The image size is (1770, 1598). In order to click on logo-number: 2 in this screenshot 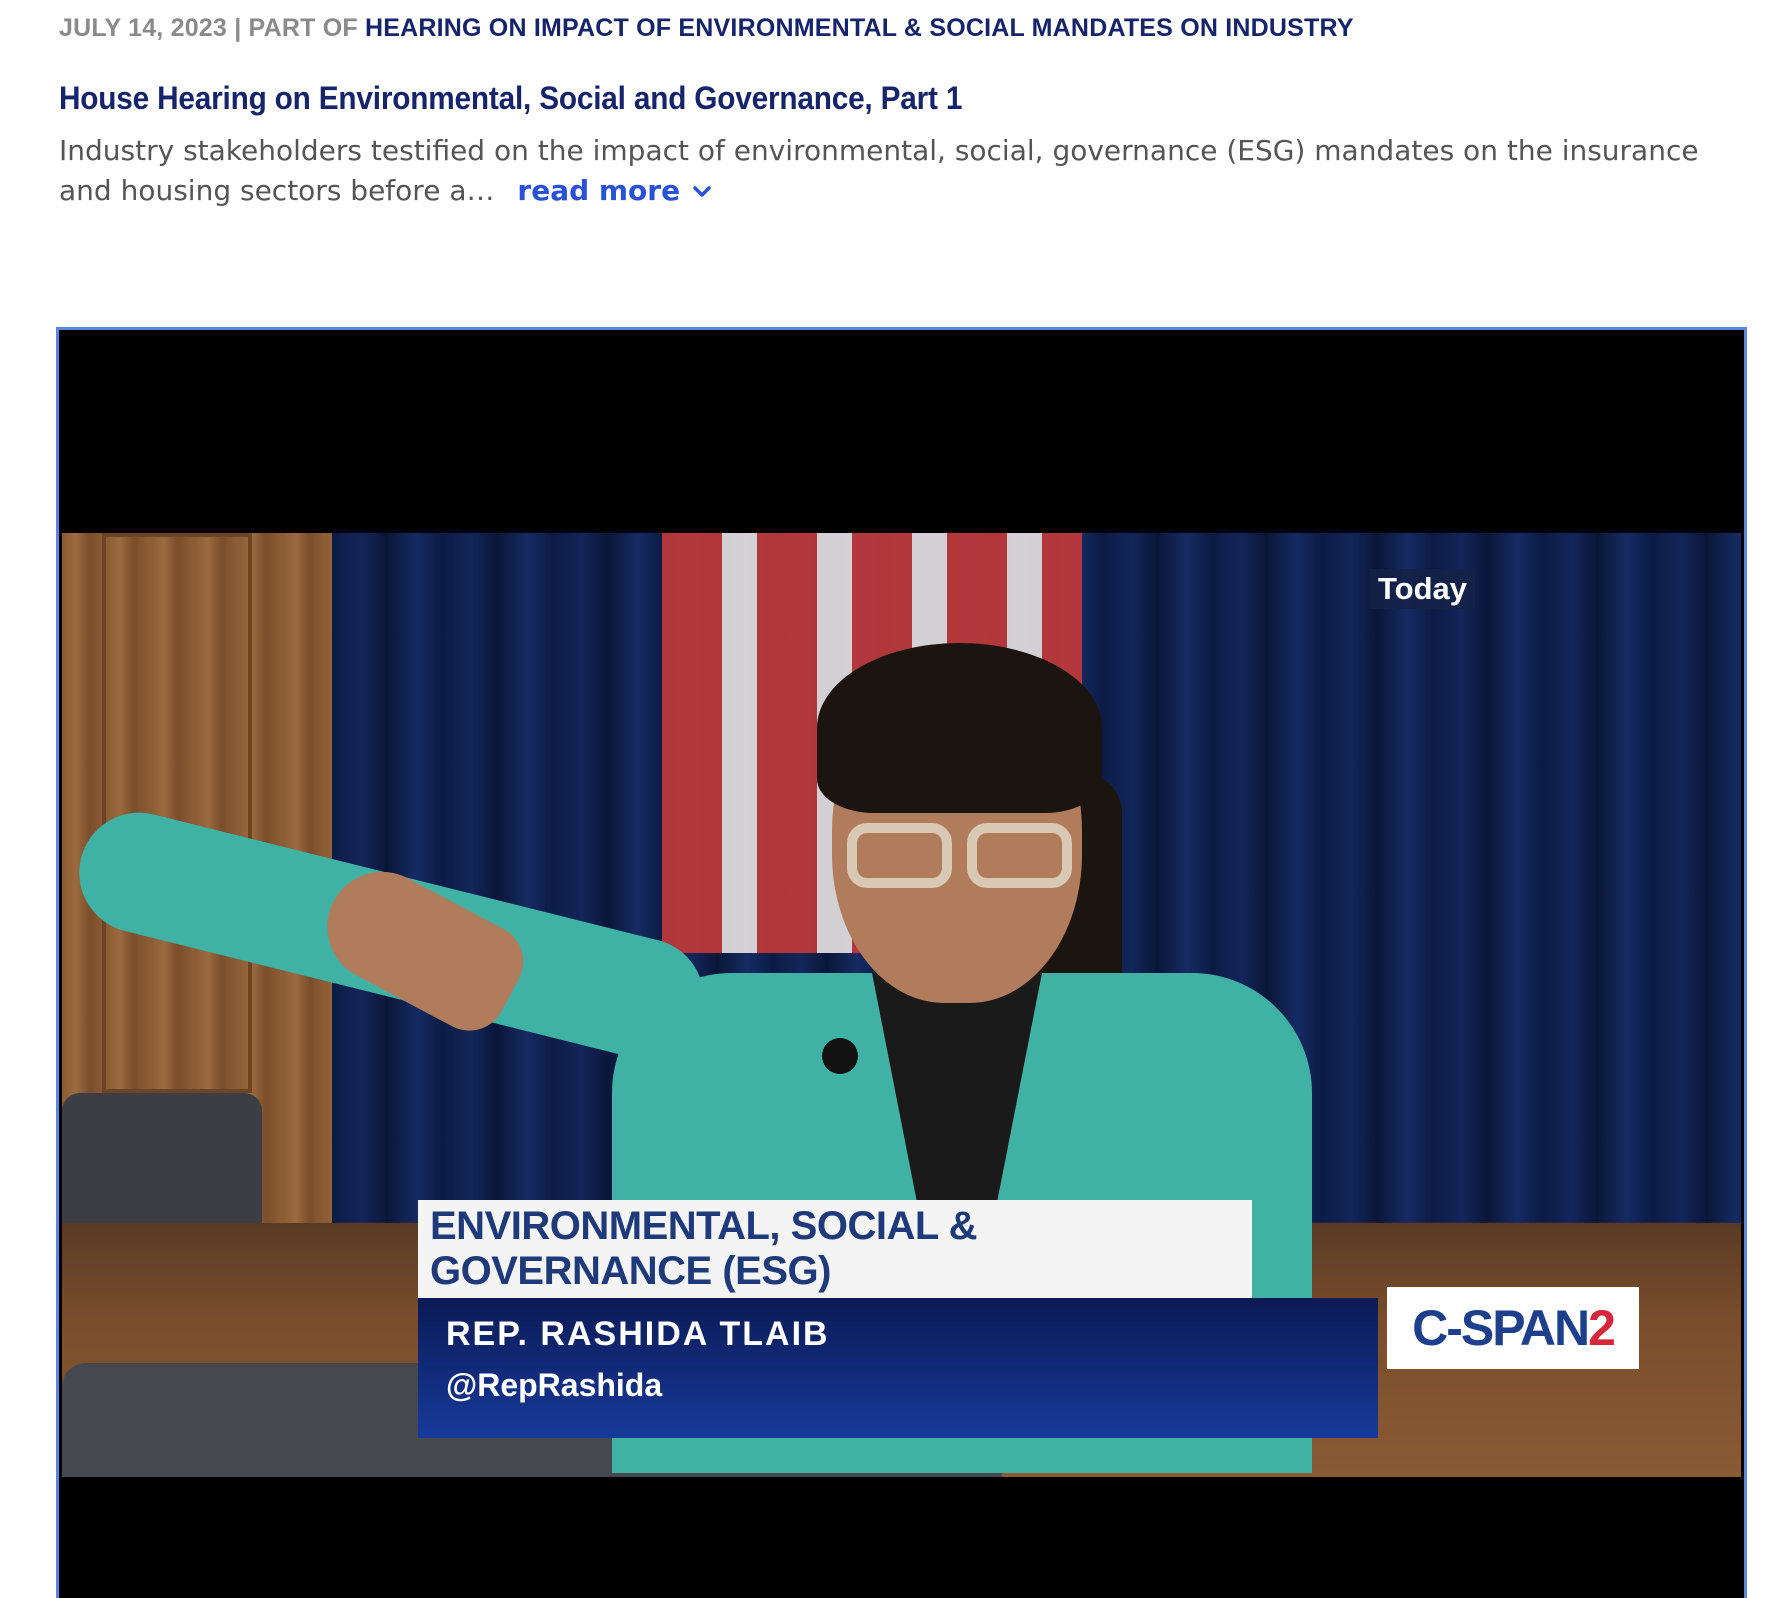, I will do `click(1602, 1328)`.